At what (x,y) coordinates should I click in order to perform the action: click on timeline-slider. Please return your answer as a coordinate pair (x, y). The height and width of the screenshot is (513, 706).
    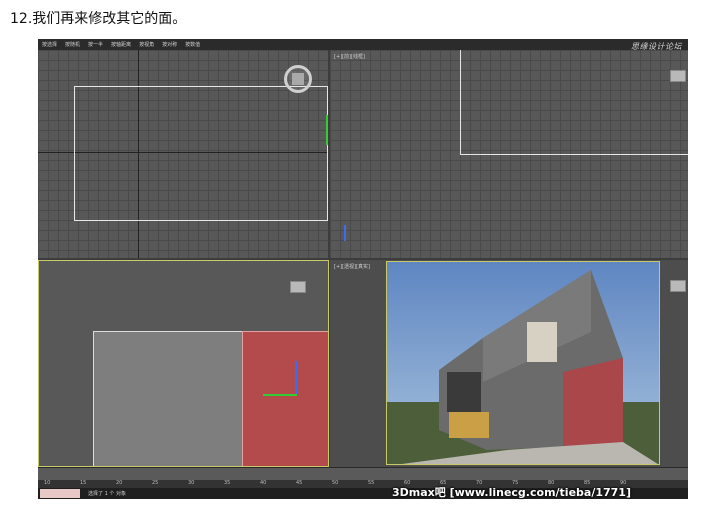
    Looking at the image, I should click on (363, 474).